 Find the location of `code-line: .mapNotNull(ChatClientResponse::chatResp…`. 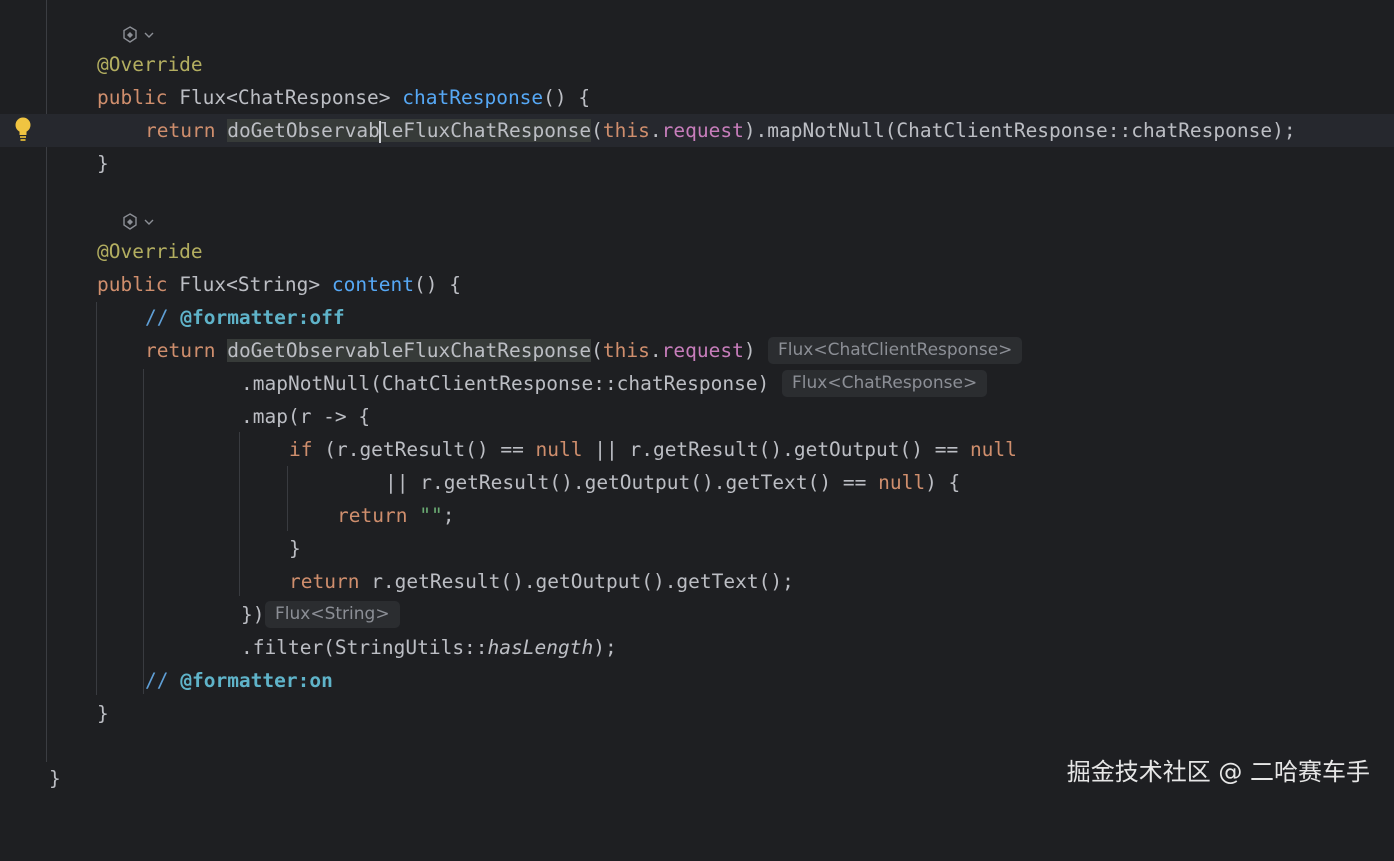

code-line: .mapNotNull(ChatClientResponse::chatResp… is located at coordinates (697, 383).